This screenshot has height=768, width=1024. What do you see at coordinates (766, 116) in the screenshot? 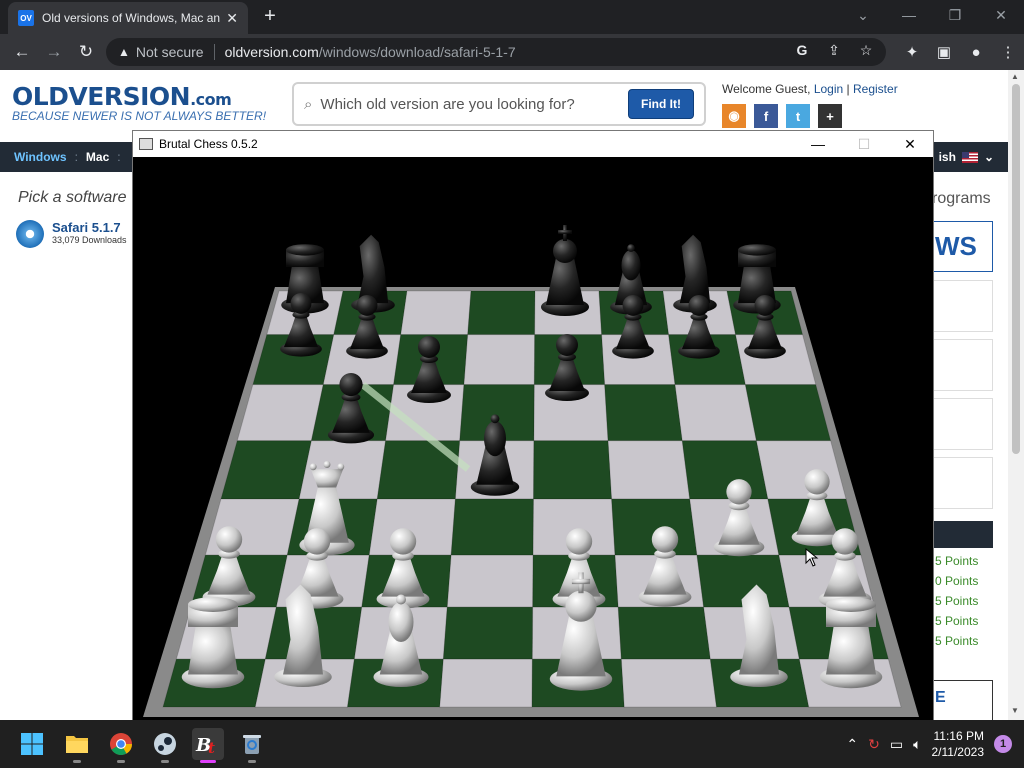
I see `facebook-icon: f` at bounding box center [766, 116].